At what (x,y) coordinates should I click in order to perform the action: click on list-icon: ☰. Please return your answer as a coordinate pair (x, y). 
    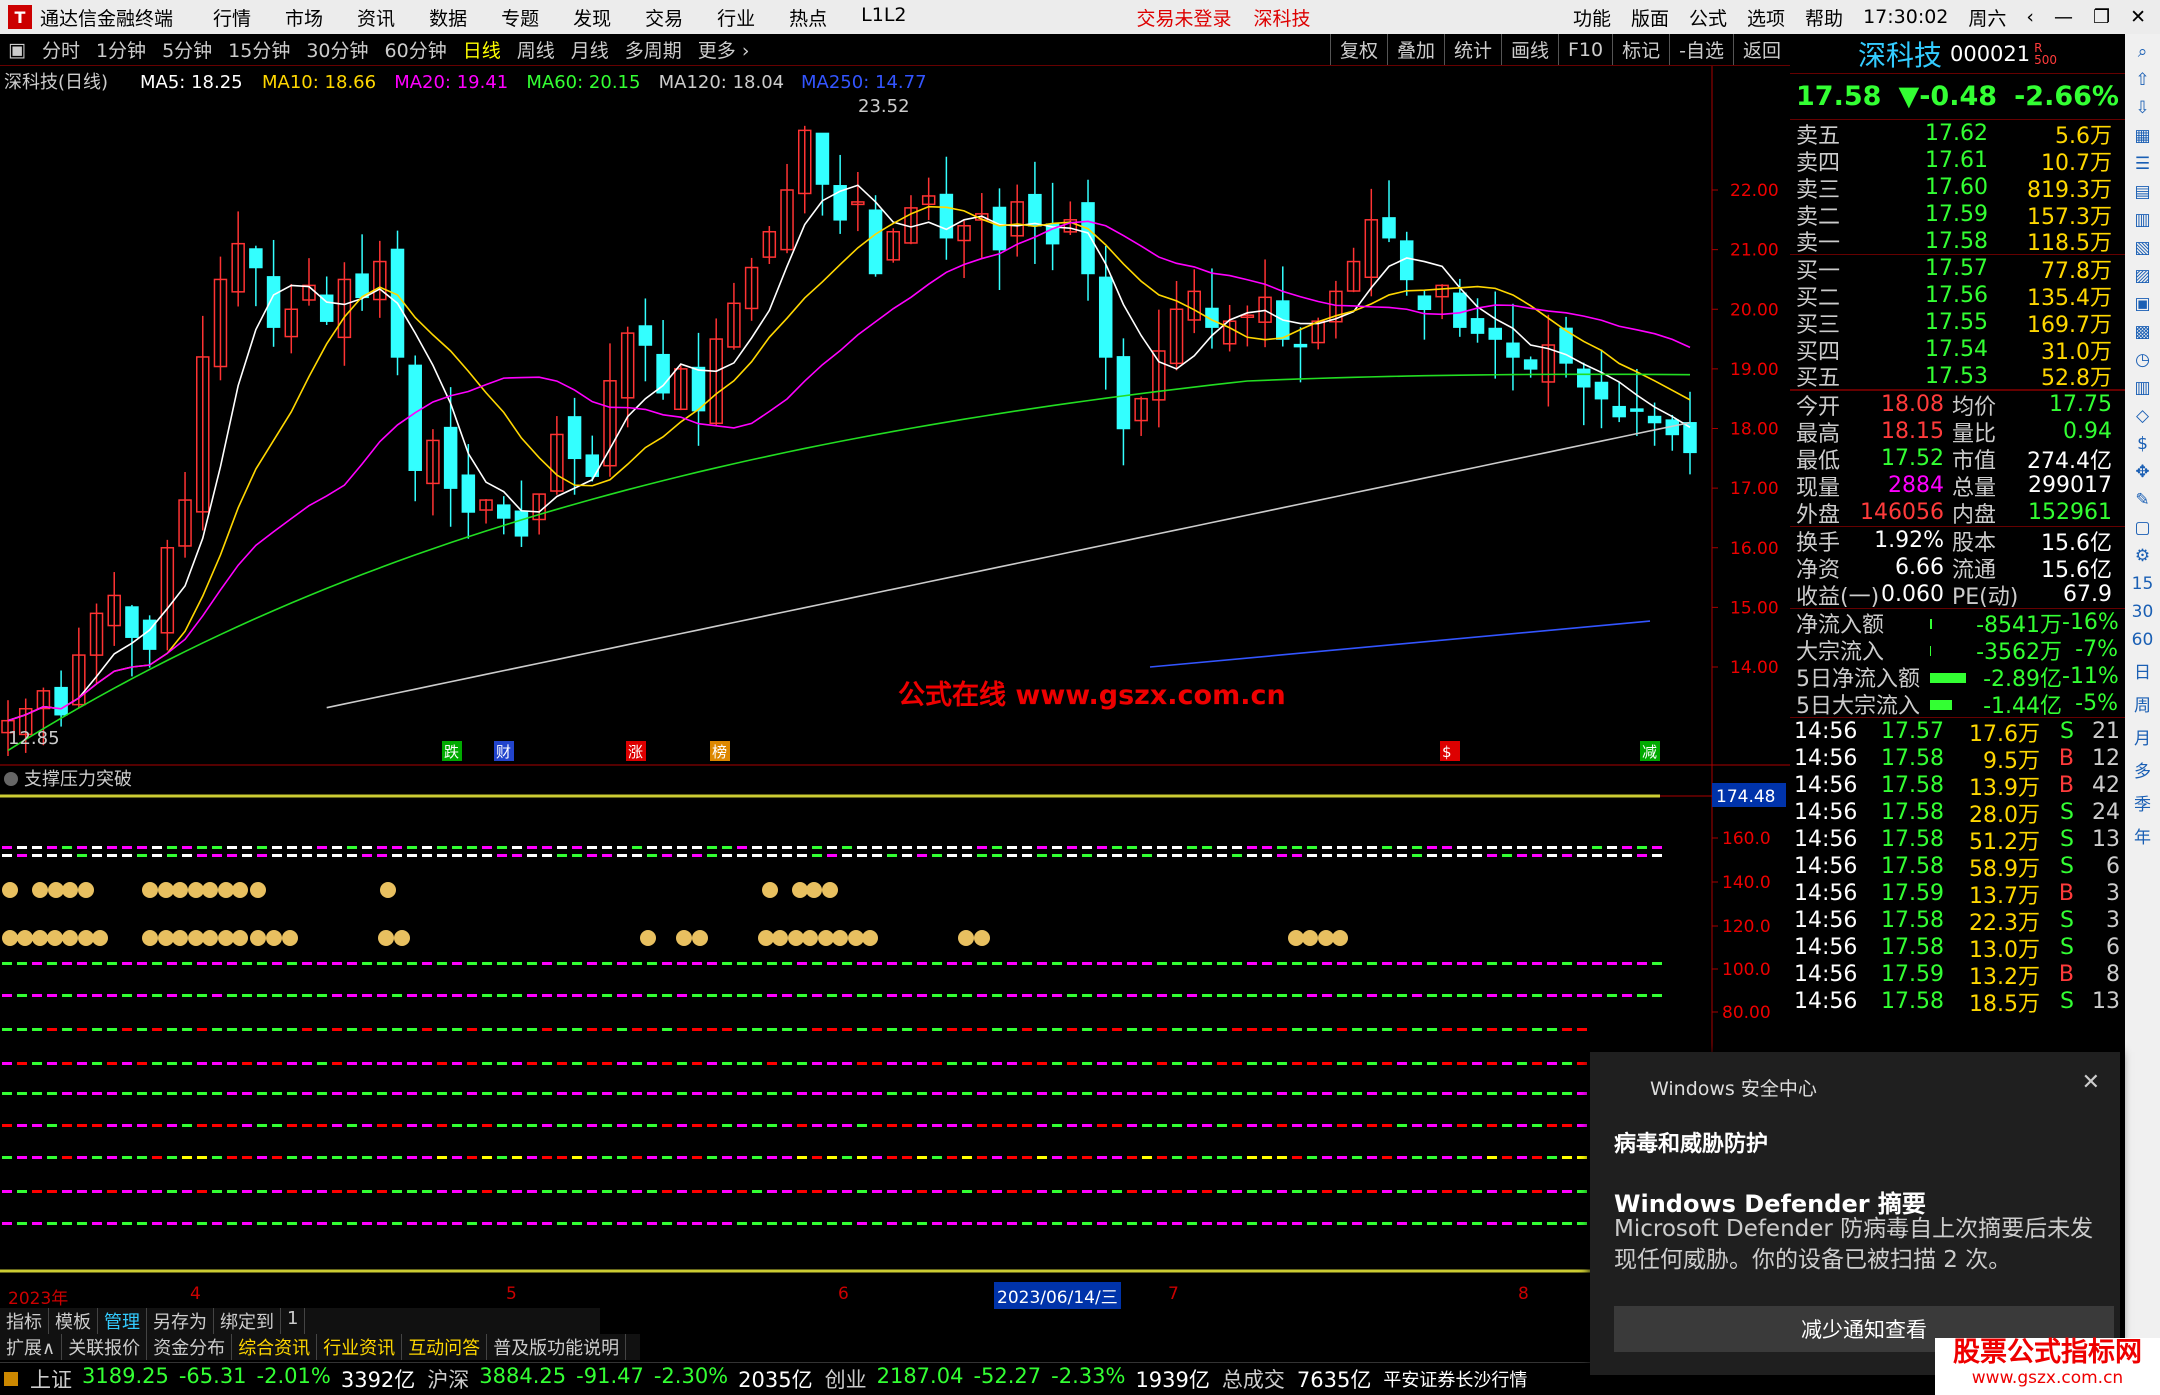
    Looking at the image, I should click on (2142, 164).